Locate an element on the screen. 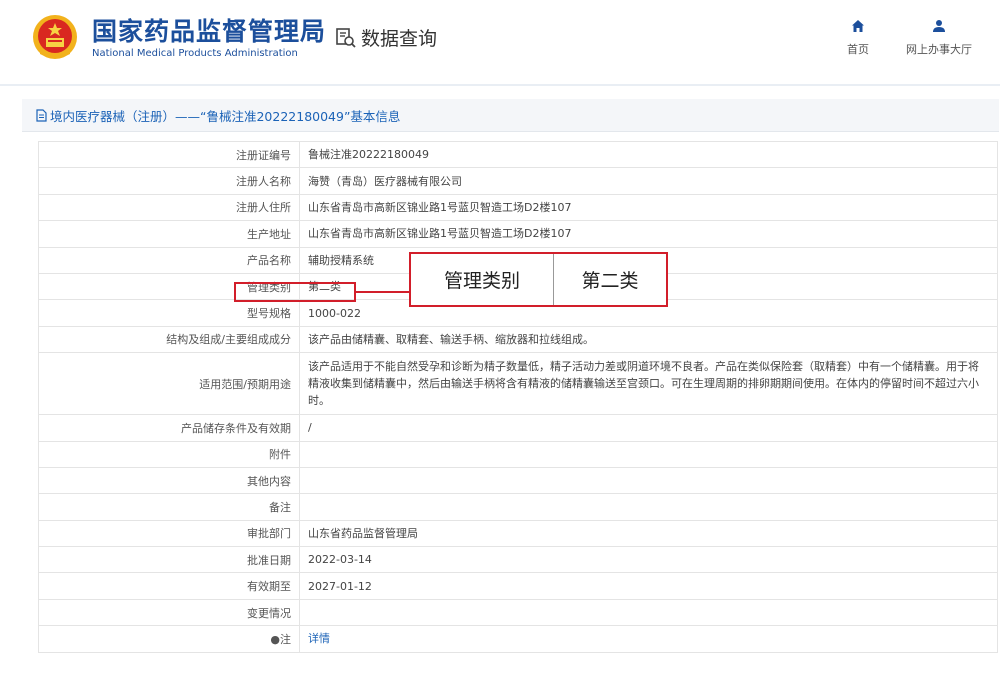 The width and height of the screenshot is (1000, 684). callout-label: 管理类别 is located at coordinates (482, 279).